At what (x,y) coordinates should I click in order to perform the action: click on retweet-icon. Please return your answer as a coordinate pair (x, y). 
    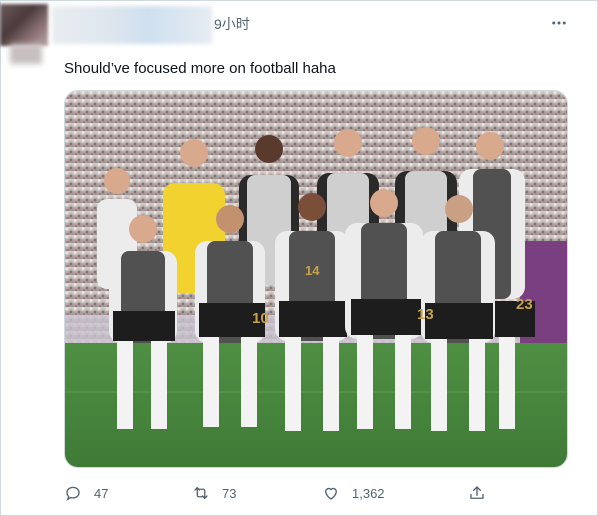
    Looking at the image, I should click on (201, 493).